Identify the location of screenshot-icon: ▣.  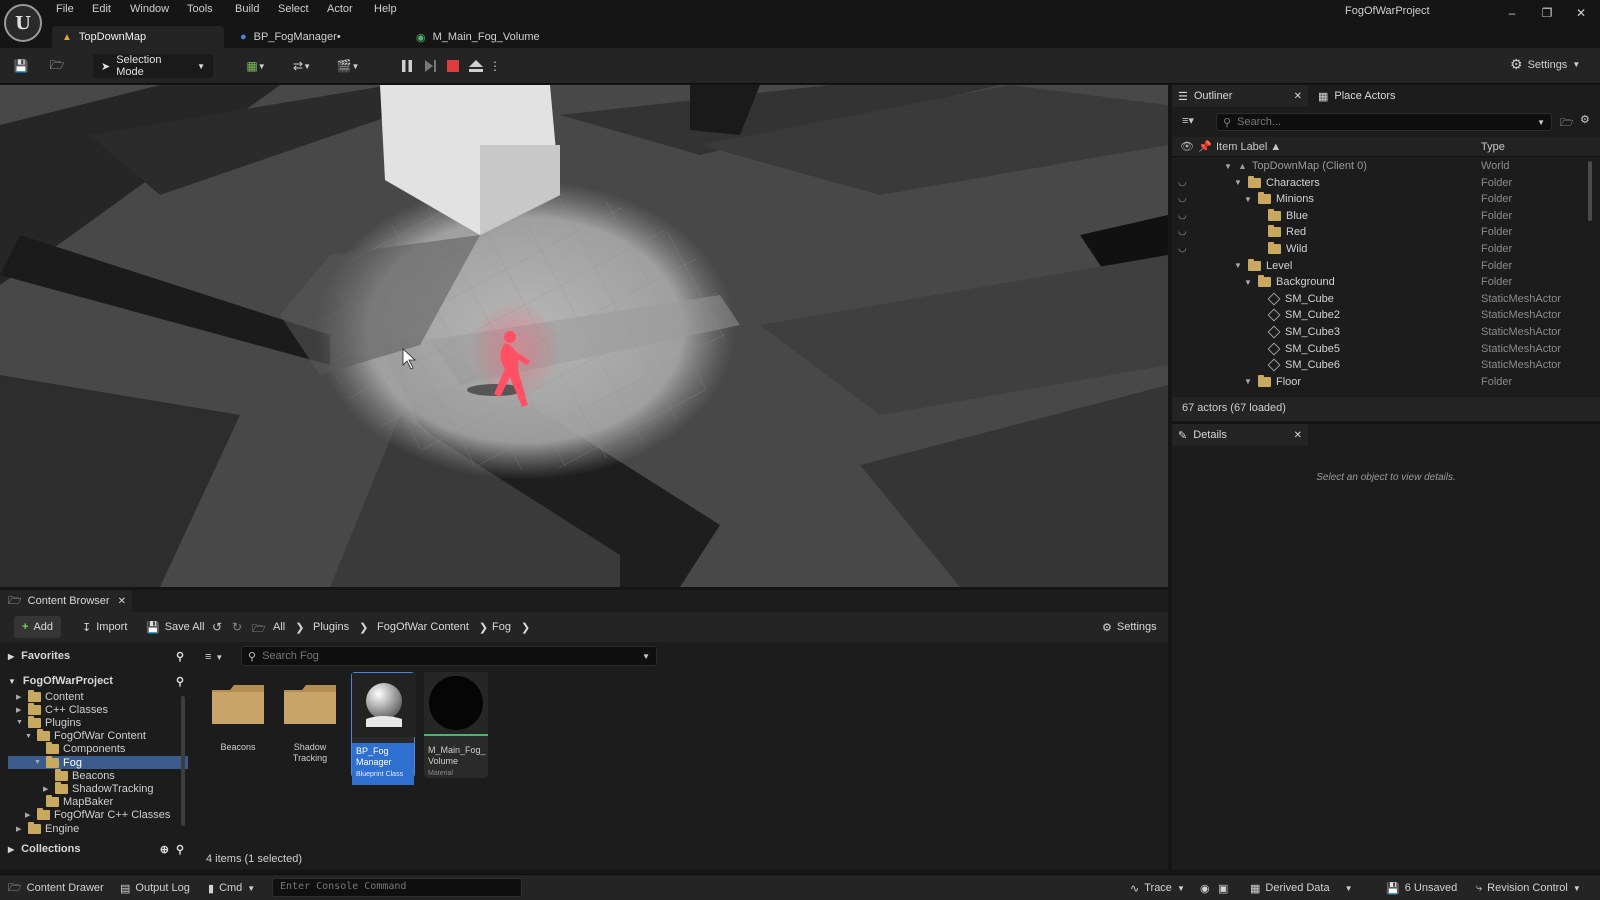
(1223, 888).